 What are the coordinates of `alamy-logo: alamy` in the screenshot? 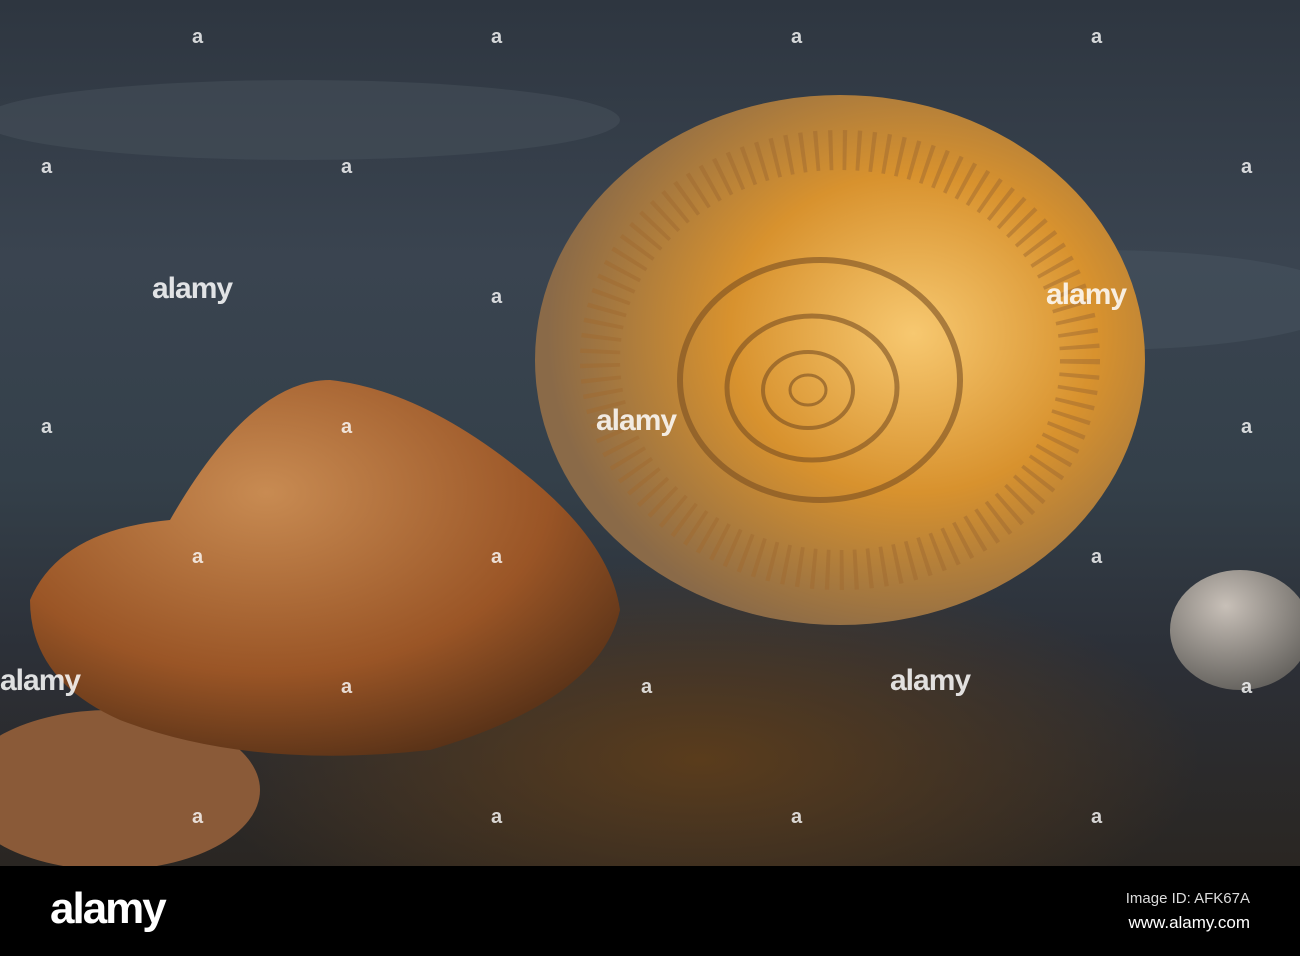 It's located at (108, 908).